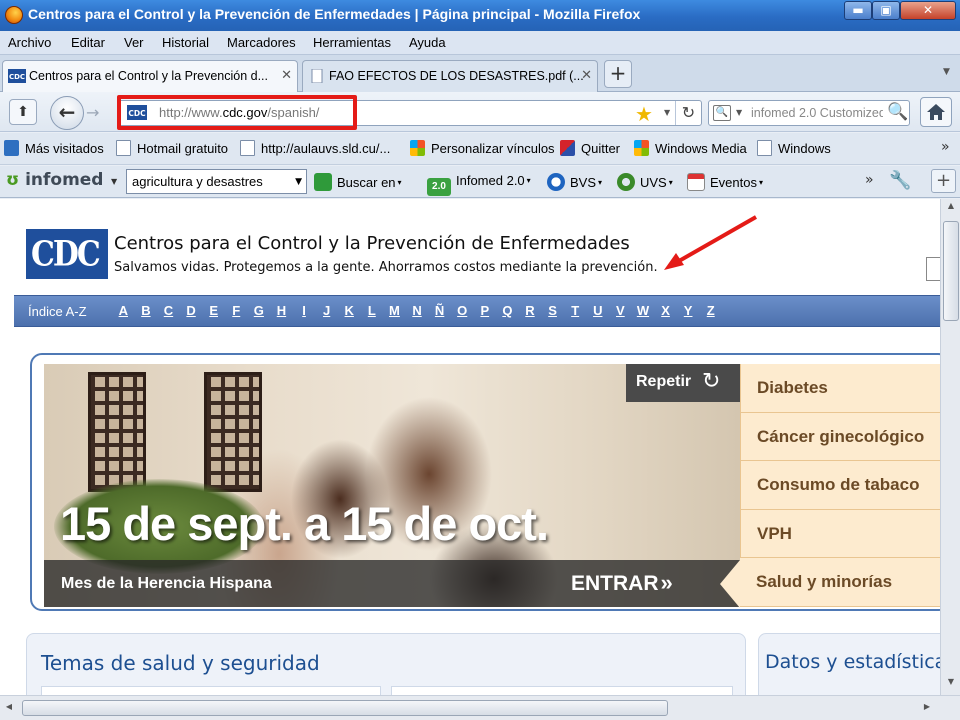 The height and width of the screenshot is (720, 960). I want to click on horizontal-scroll-thumb, so click(345, 708).